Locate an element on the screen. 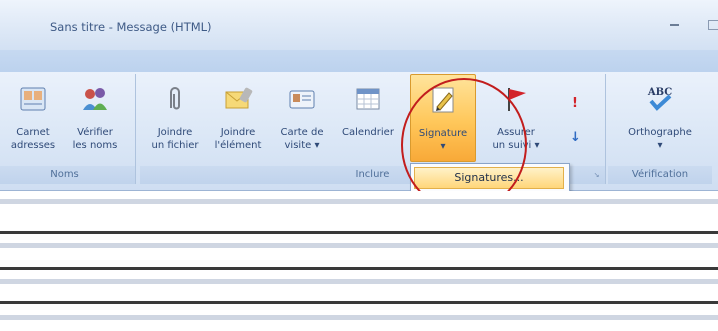 The image size is (718, 331). attach-file-button: Joindre un fichier is located at coordinates (175, 118).